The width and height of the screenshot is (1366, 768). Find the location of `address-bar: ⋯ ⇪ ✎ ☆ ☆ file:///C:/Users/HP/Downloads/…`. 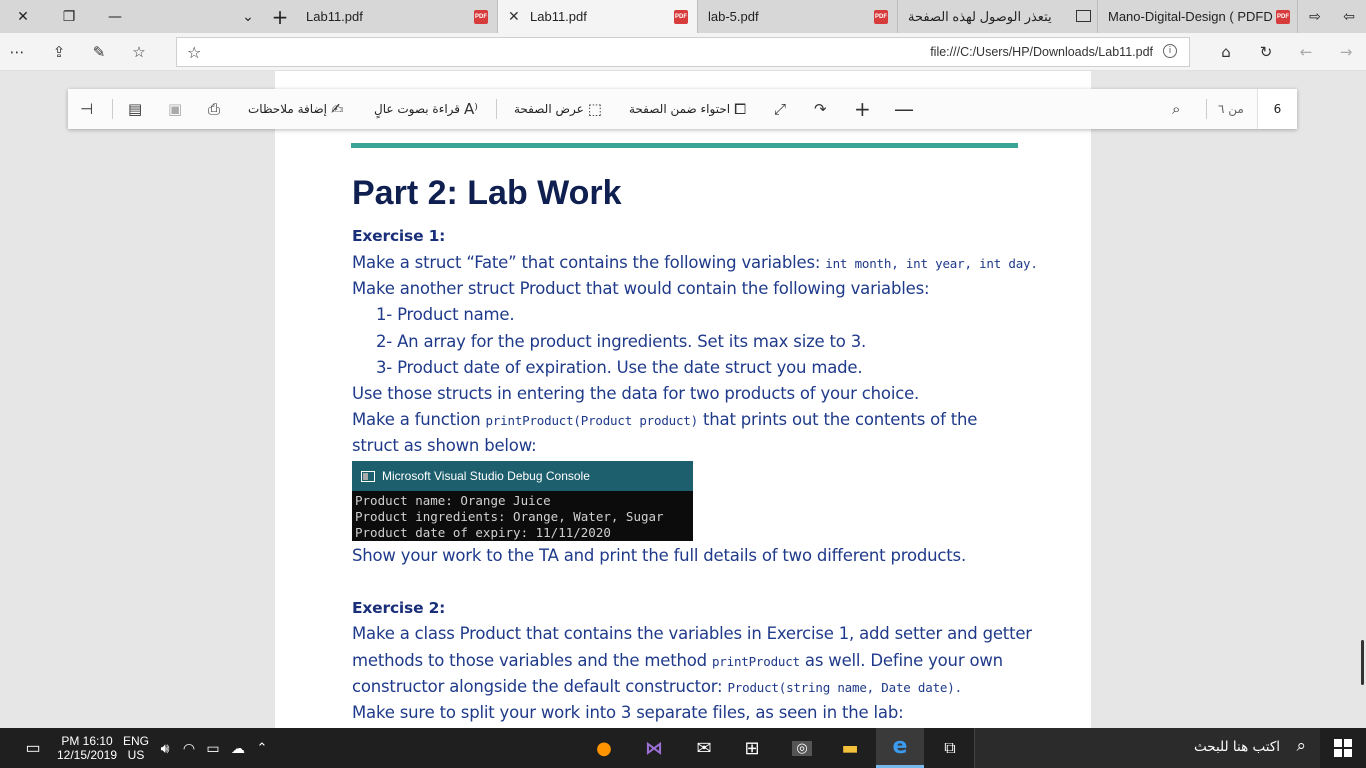

address-bar: ⋯ ⇪ ✎ ☆ ☆ file:///C:/Users/HP/Downloads/… is located at coordinates (683, 52).